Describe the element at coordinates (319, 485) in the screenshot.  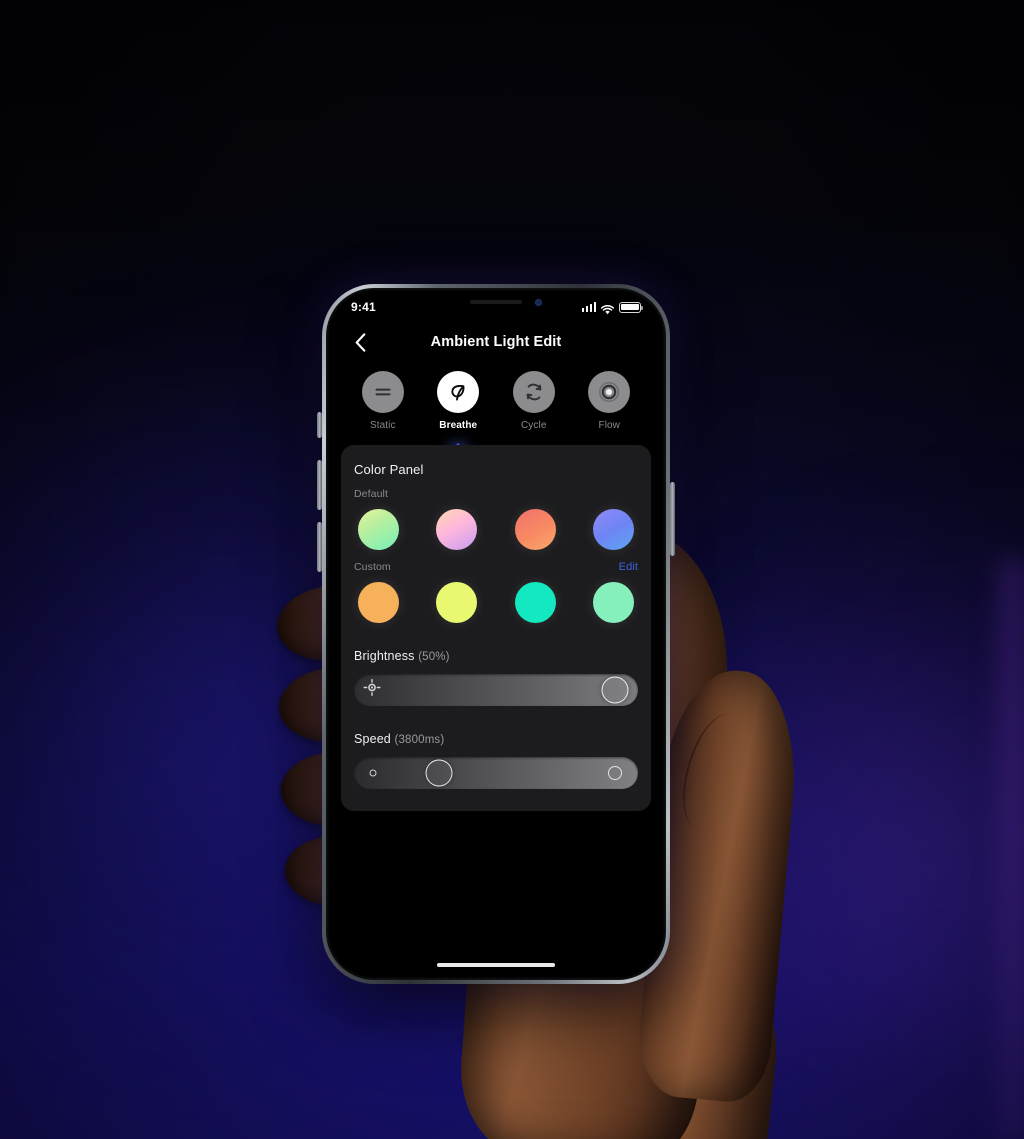
I see `volume-up-button` at that location.